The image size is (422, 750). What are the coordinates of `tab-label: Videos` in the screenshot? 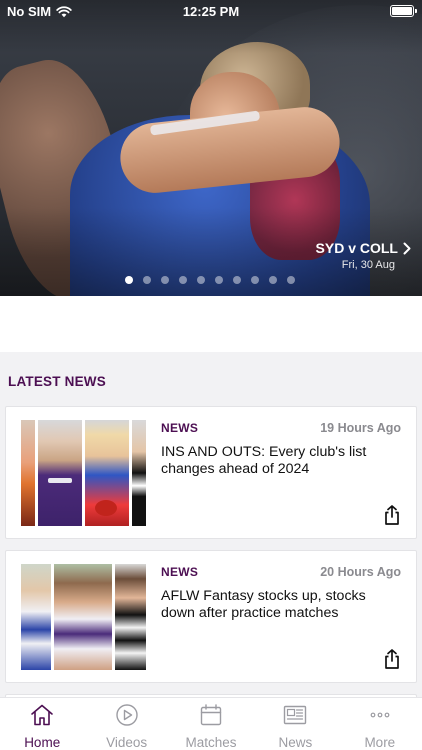 It's located at (127, 742).